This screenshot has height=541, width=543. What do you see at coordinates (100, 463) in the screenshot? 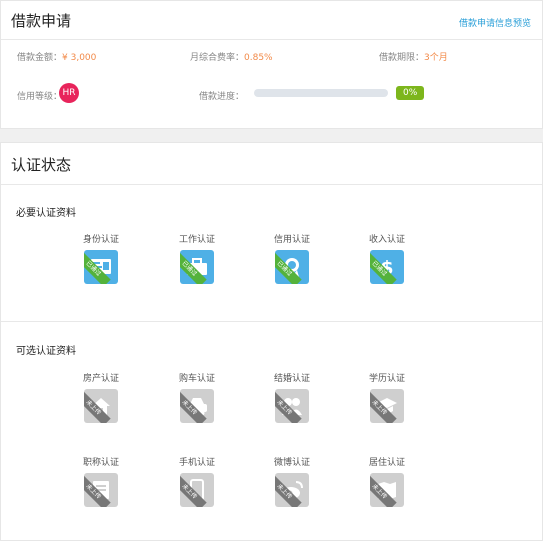
I see `cert-item-label: 职称认证` at bounding box center [100, 463].